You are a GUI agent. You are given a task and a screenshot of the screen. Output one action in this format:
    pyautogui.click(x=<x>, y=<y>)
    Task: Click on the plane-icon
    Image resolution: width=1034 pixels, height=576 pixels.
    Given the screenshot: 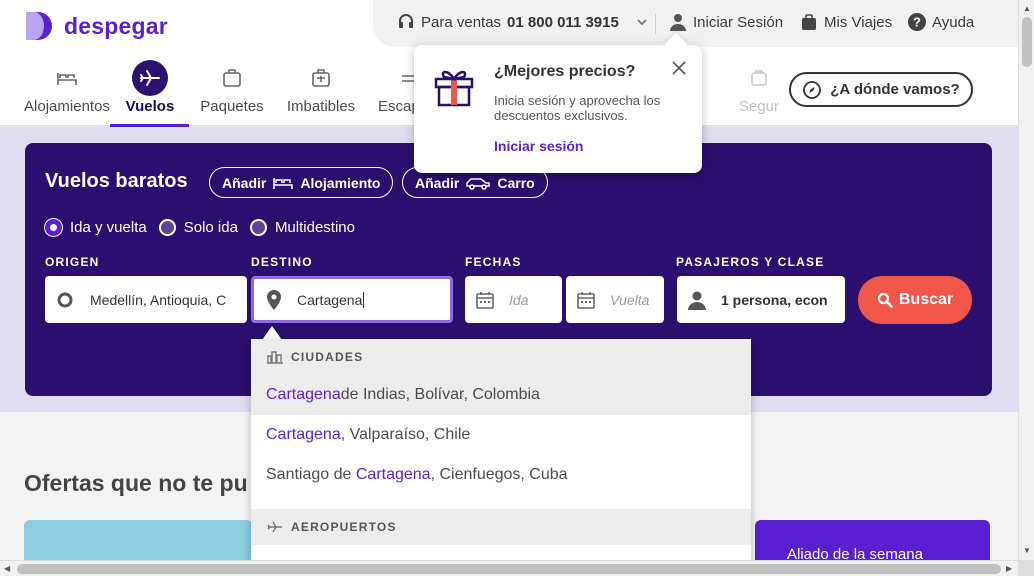 What is the action you would take?
    pyautogui.click(x=274, y=527)
    